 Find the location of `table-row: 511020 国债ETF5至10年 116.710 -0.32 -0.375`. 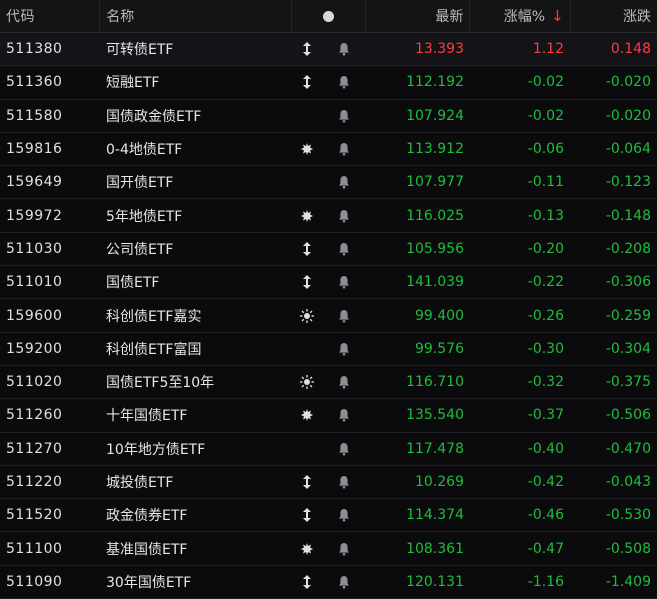

table-row: 511020 国债ETF5至10年 116.710 -0.32 -0.375 is located at coordinates (328, 383).